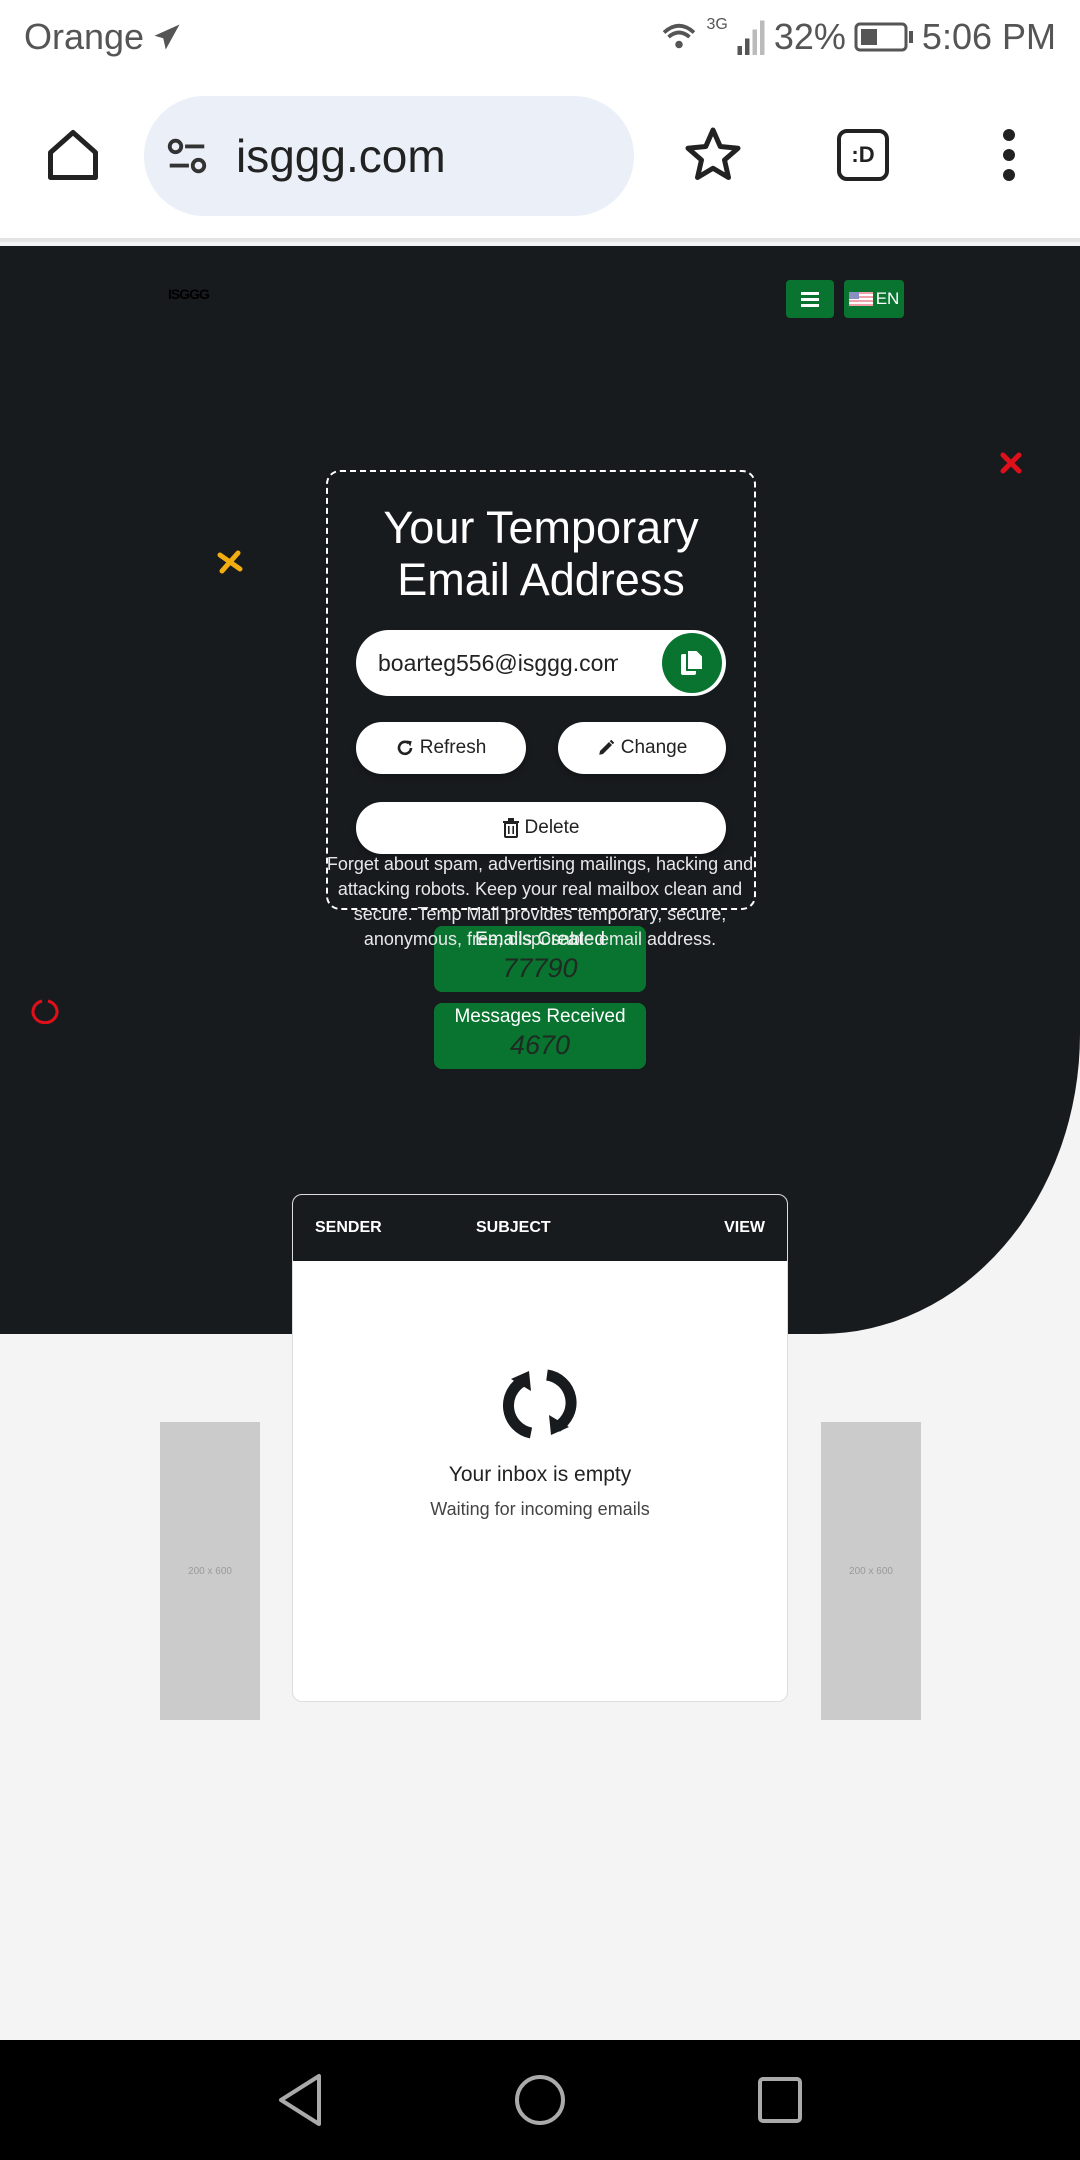 This screenshot has height=2160, width=1080. Describe the element at coordinates (513, 1227) in the screenshot. I see `column-subject: SUBJECT` at that location.